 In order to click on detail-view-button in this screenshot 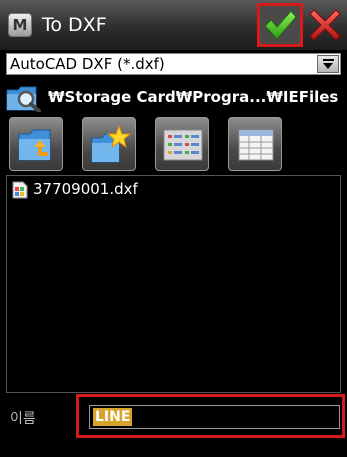, I will do `click(255, 144)`.